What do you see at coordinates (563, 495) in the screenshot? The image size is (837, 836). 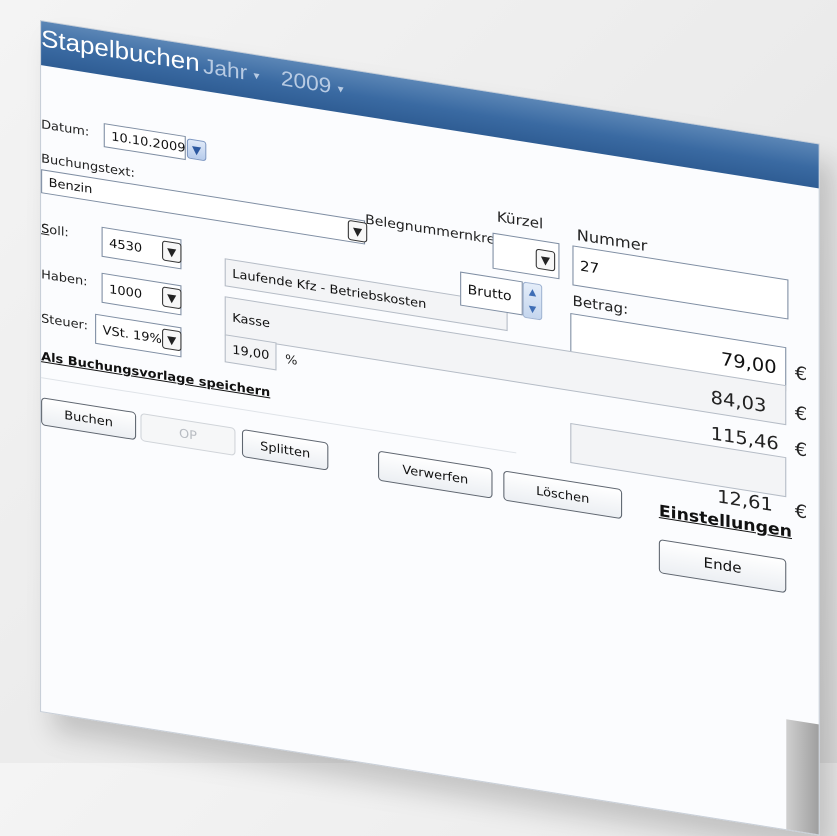 I see `loeschen-button: Löschen` at bounding box center [563, 495].